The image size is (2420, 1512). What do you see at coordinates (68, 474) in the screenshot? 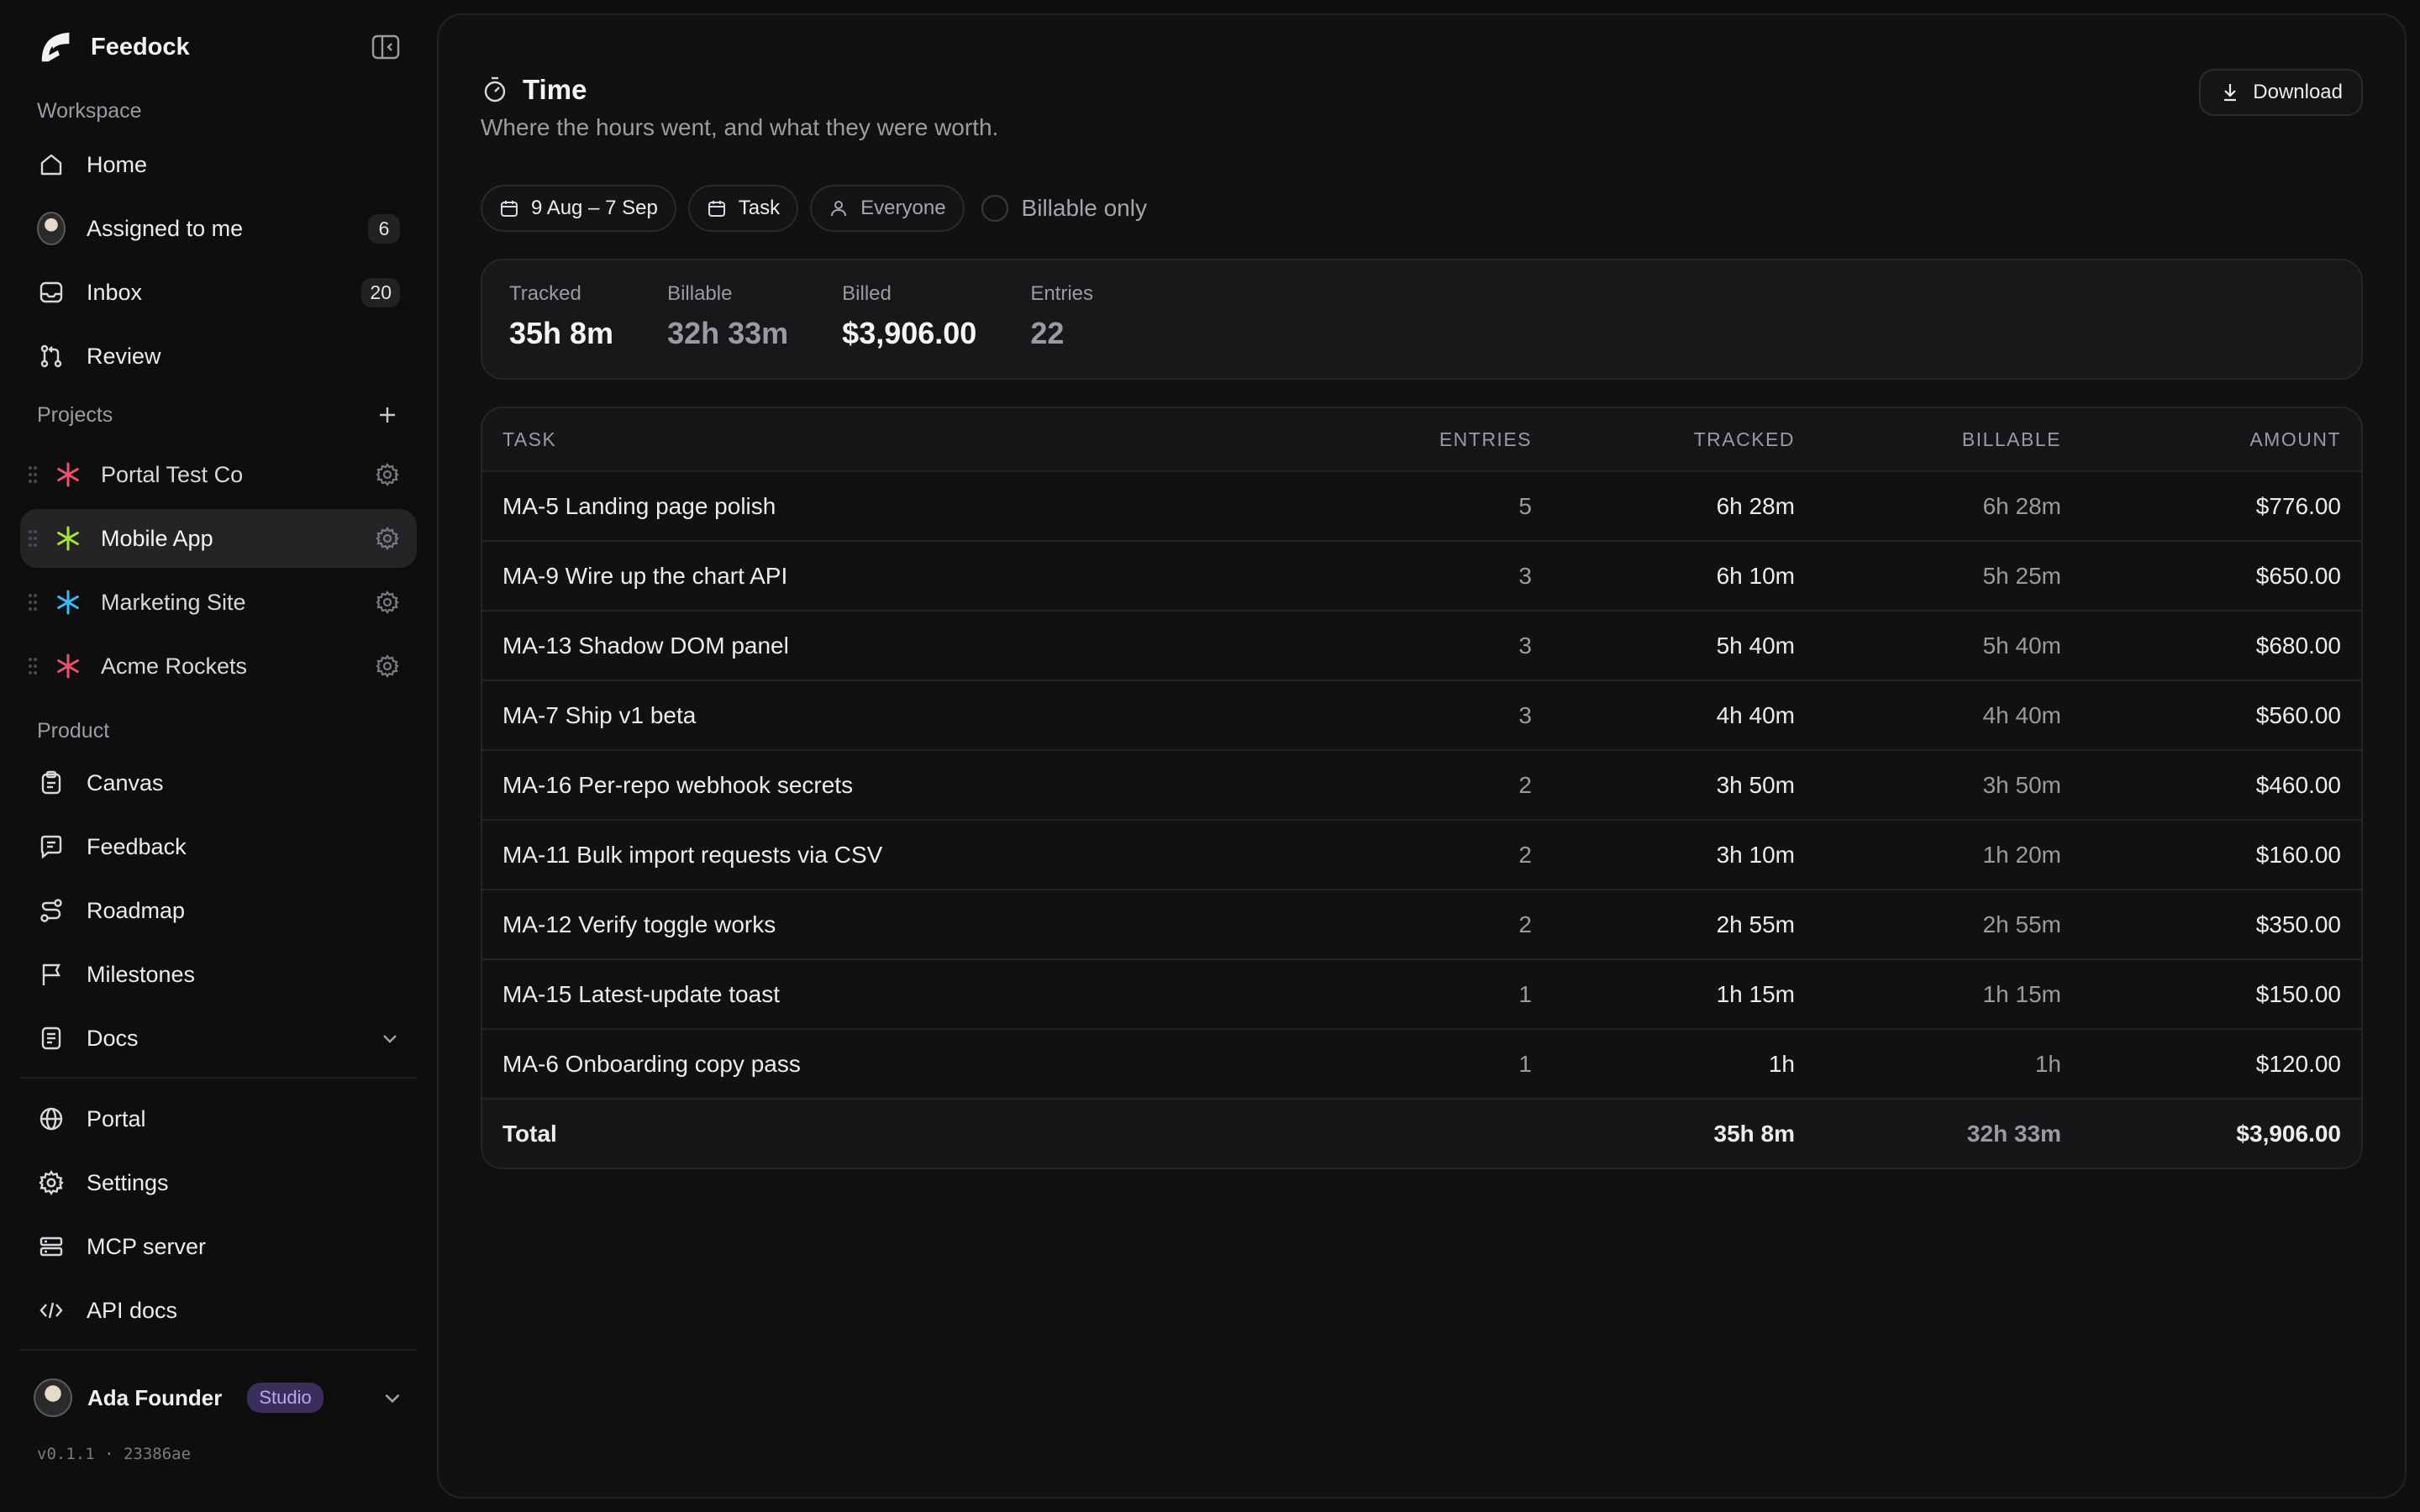
I see `project-asterisk-icon` at bounding box center [68, 474].